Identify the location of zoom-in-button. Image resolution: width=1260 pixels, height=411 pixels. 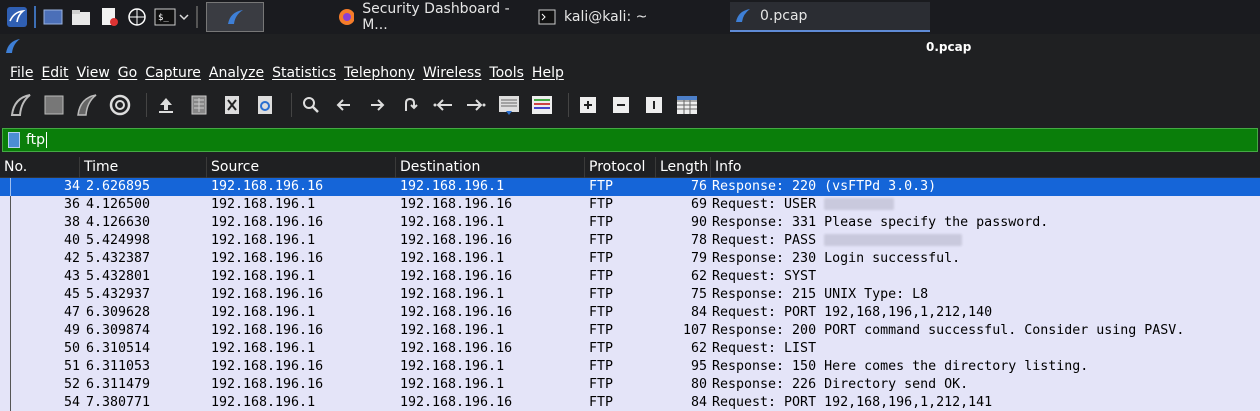
(588, 105).